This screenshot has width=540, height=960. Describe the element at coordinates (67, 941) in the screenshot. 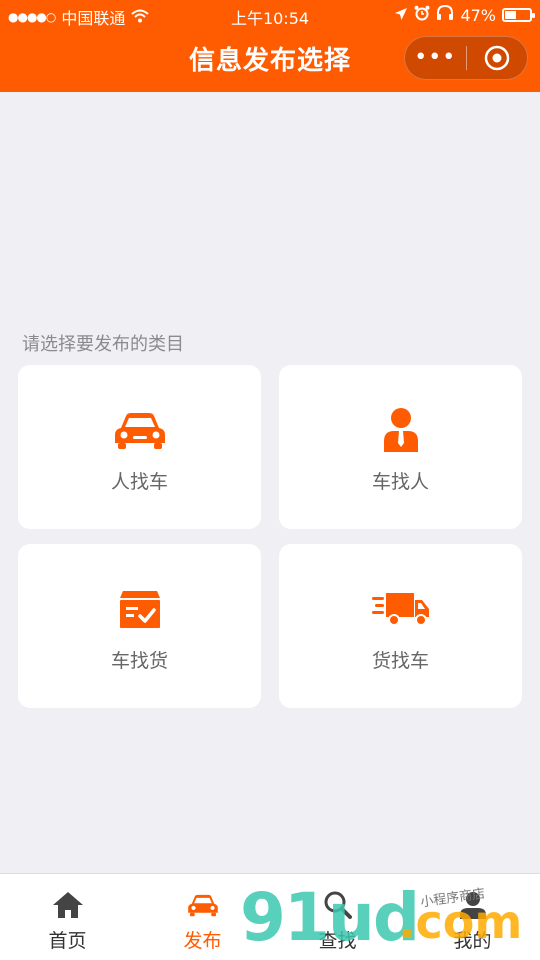

I see `tab-label: 首页` at that location.